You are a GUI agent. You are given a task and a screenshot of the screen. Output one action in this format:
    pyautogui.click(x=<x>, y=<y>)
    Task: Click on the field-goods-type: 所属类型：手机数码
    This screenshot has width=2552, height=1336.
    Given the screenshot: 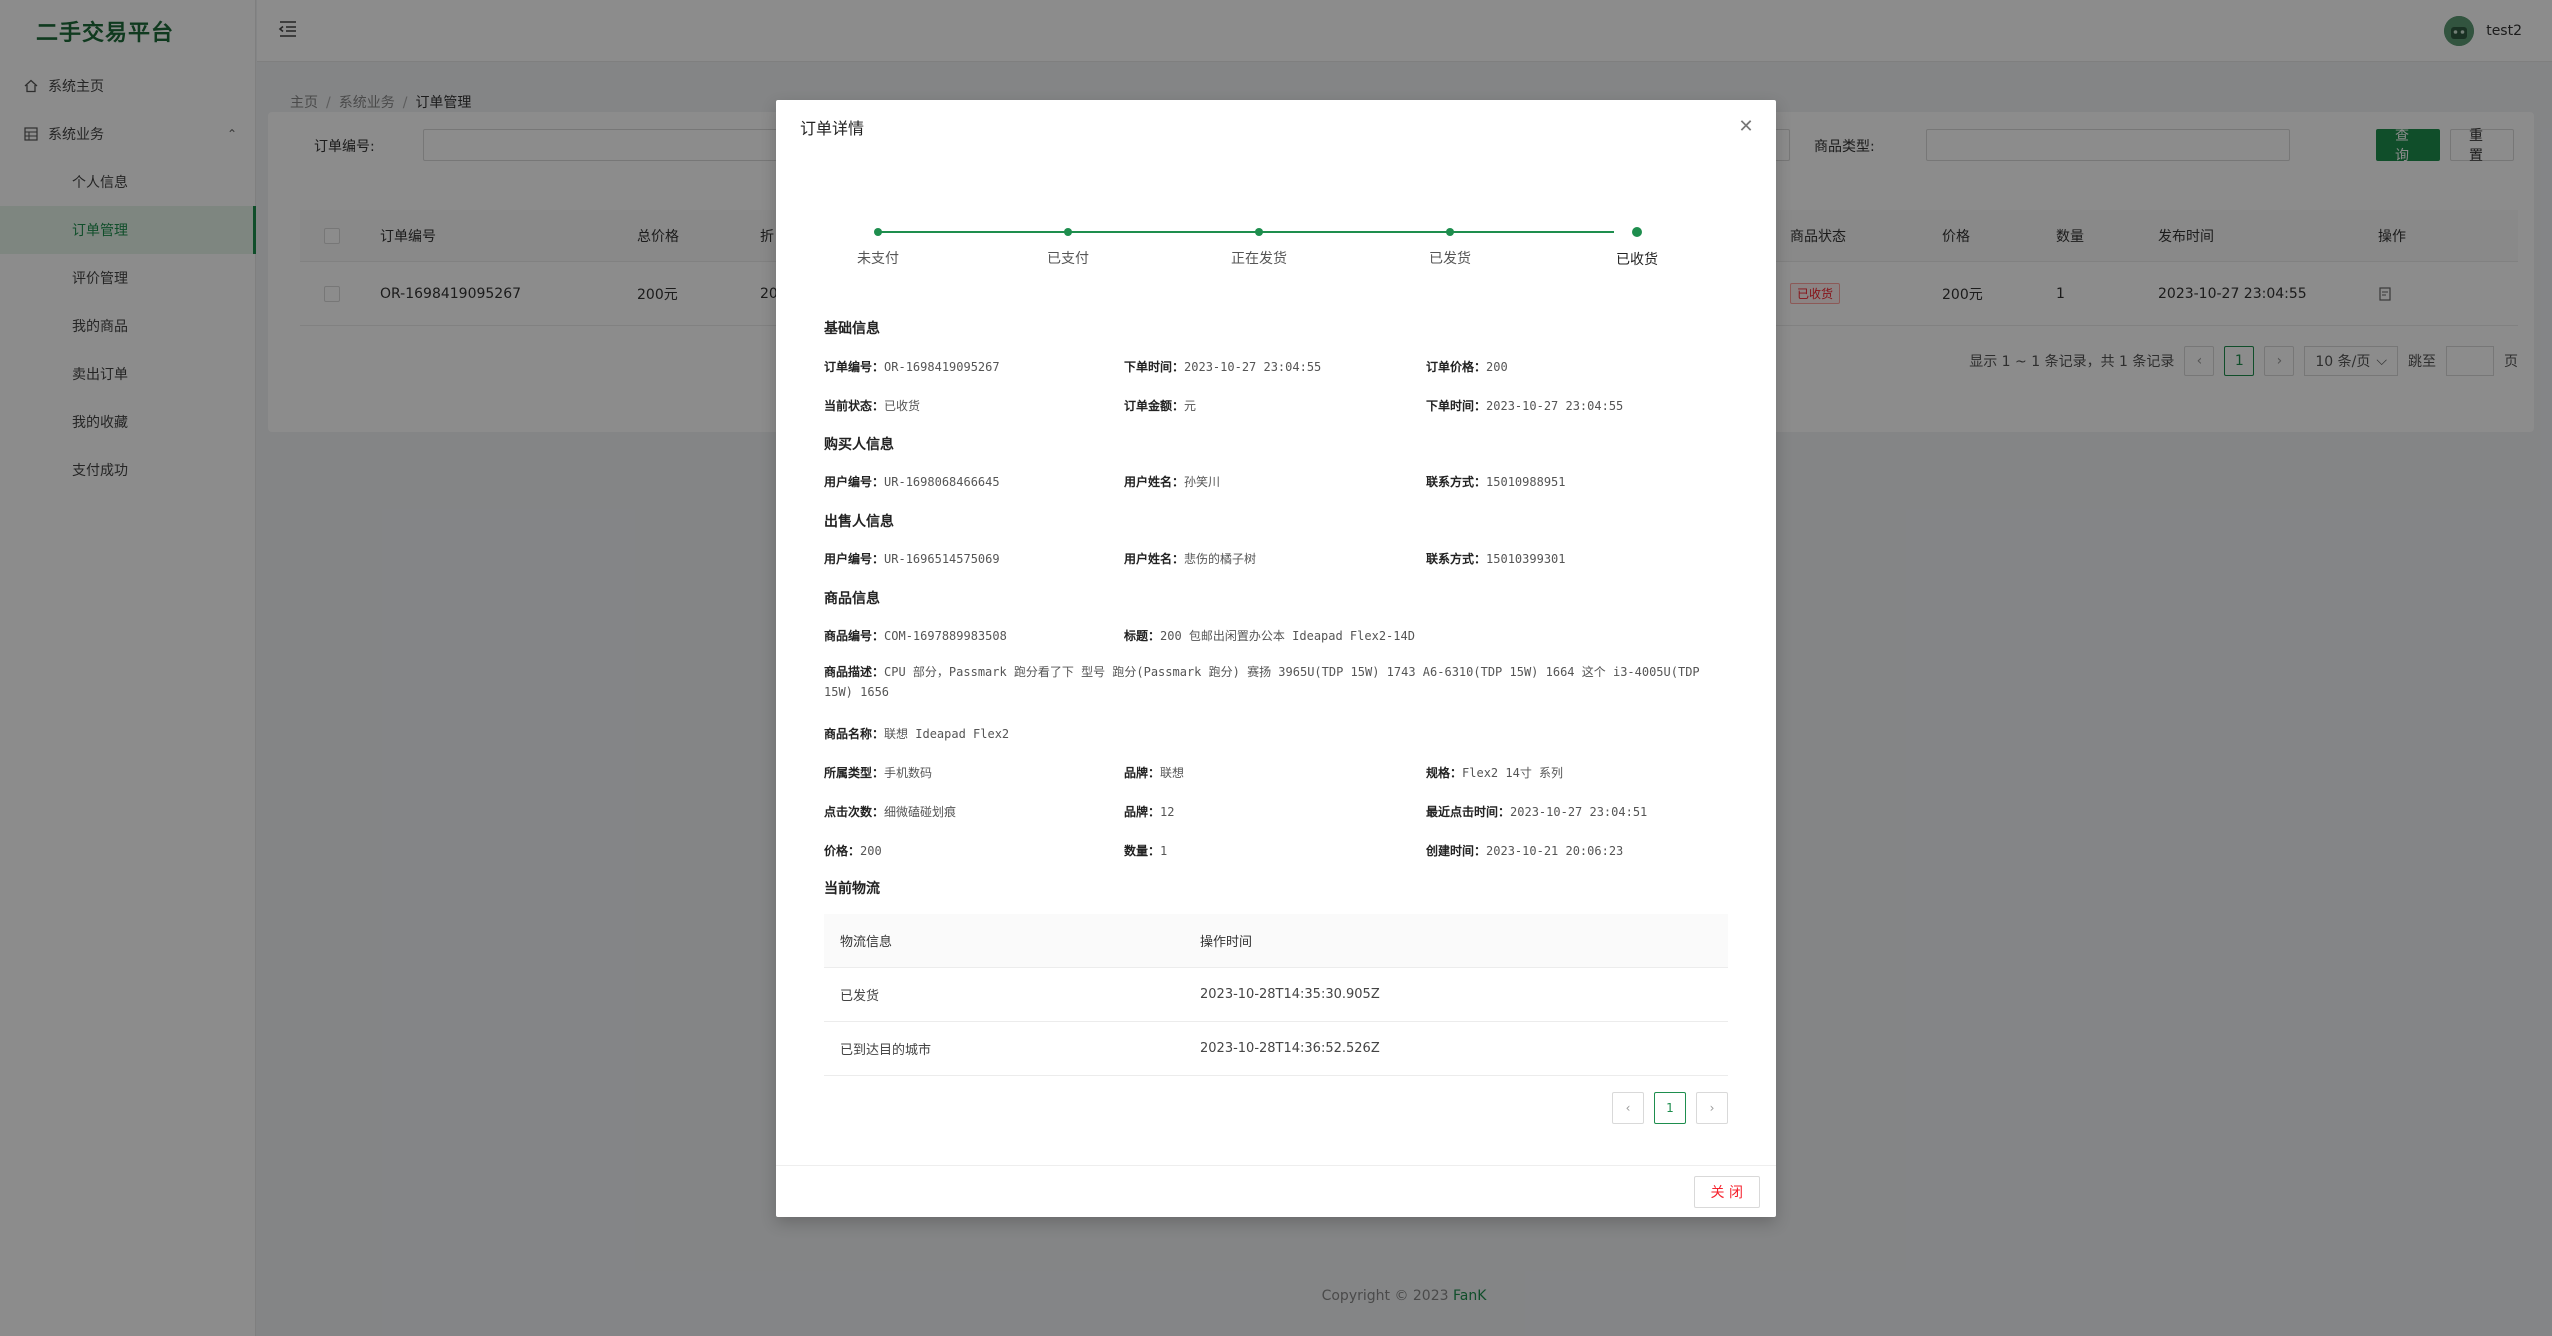 What is the action you would take?
    pyautogui.click(x=878, y=772)
    